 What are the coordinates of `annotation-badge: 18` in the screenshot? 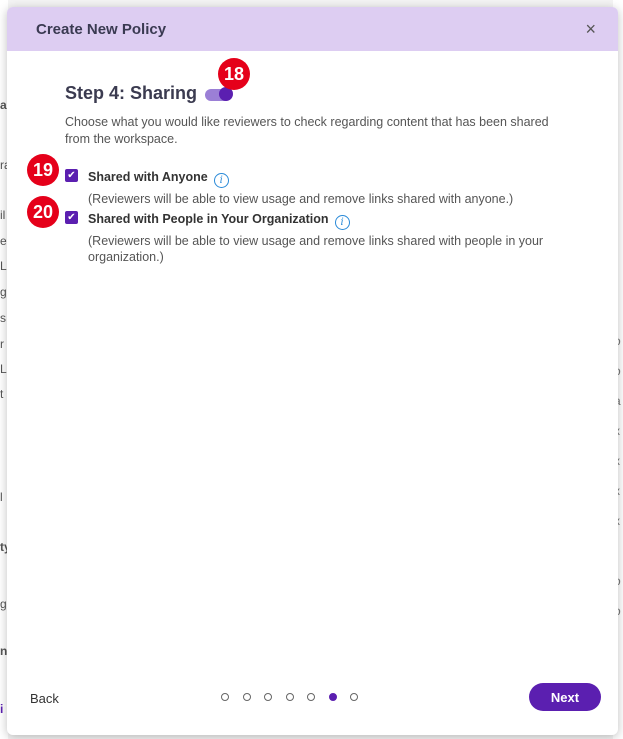 It's located at (234, 74).